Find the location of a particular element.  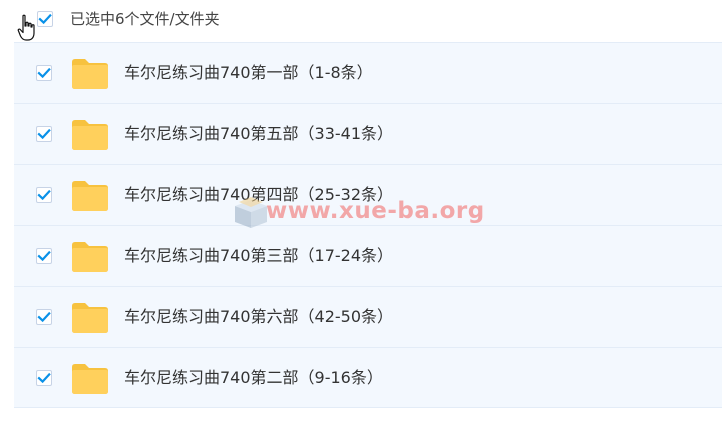

file-row: 车尔尼练习曲740第三部（17-24条） is located at coordinates (368, 255).